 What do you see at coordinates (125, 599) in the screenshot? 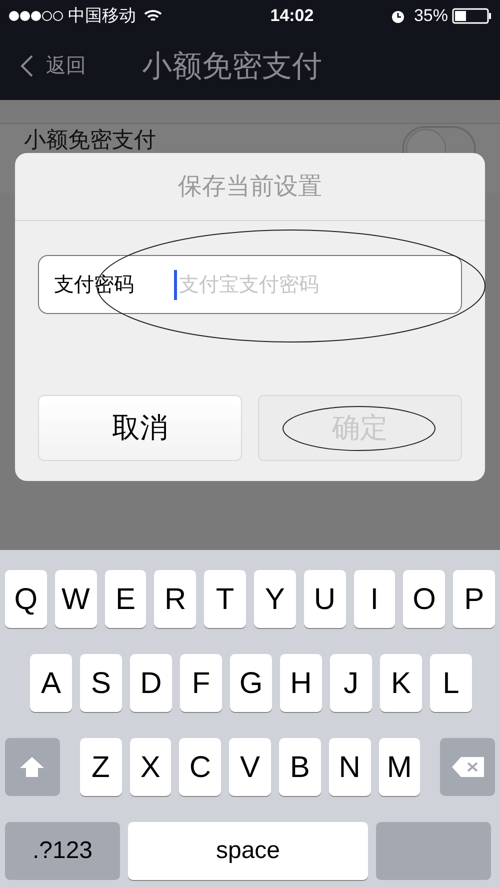
I see `keyboard-key: E` at bounding box center [125, 599].